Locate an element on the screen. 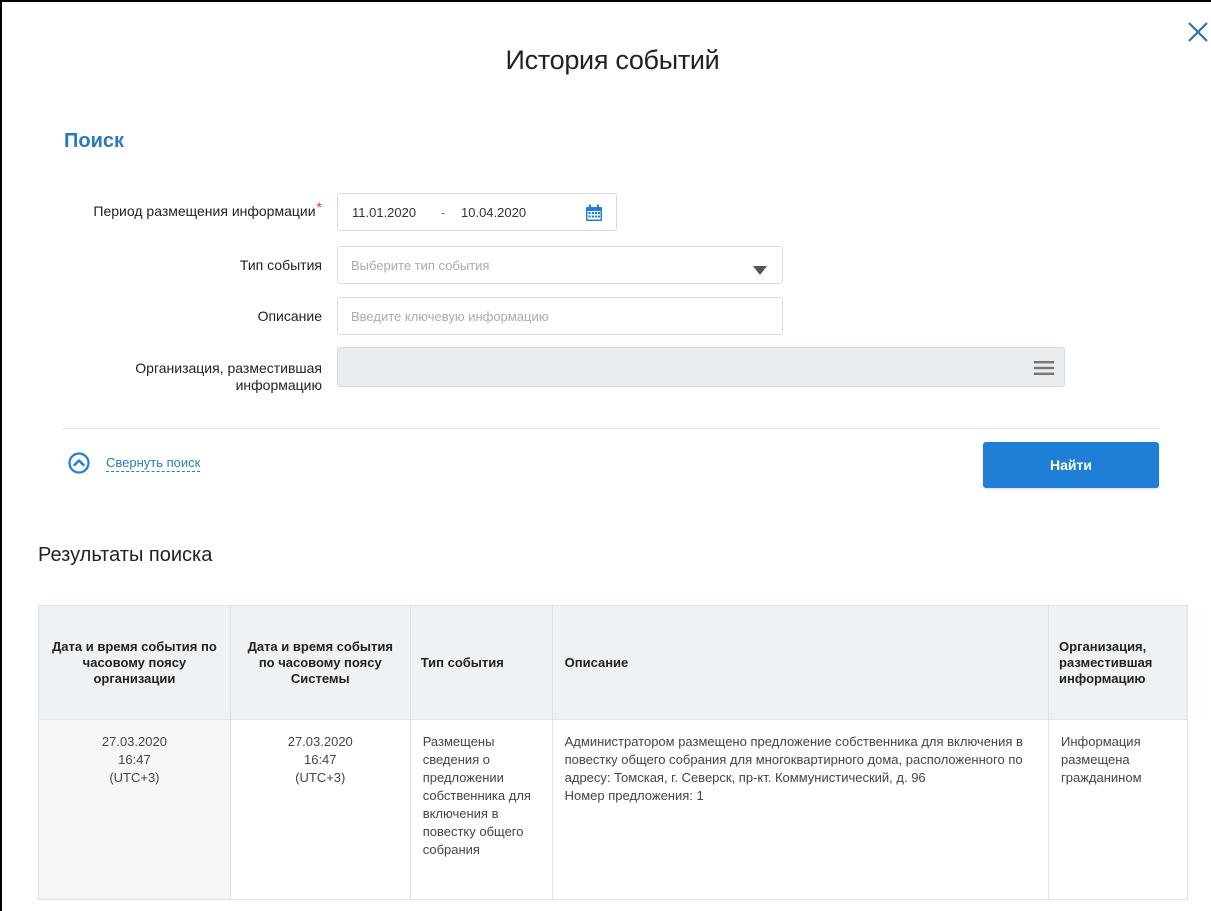 This screenshot has height=911, width=1211. column-header-event-type: Тип события is located at coordinates (481, 662).